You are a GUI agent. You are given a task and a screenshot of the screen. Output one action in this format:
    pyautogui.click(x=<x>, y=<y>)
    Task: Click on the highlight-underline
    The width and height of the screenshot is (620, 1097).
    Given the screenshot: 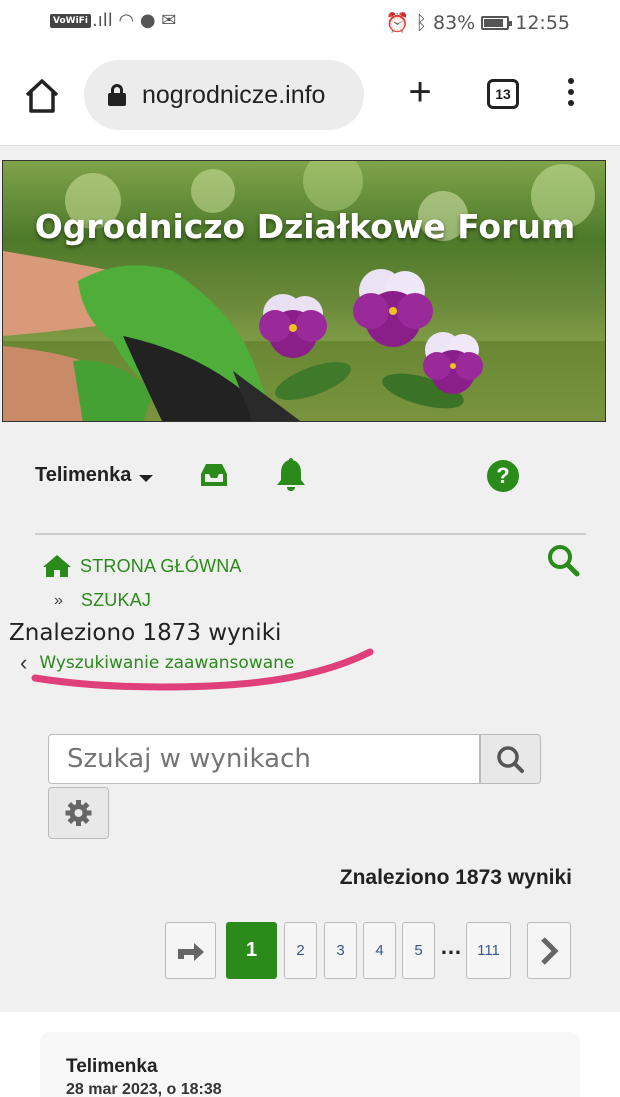 What is the action you would take?
    pyautogui.click(x=202, y=669)
    